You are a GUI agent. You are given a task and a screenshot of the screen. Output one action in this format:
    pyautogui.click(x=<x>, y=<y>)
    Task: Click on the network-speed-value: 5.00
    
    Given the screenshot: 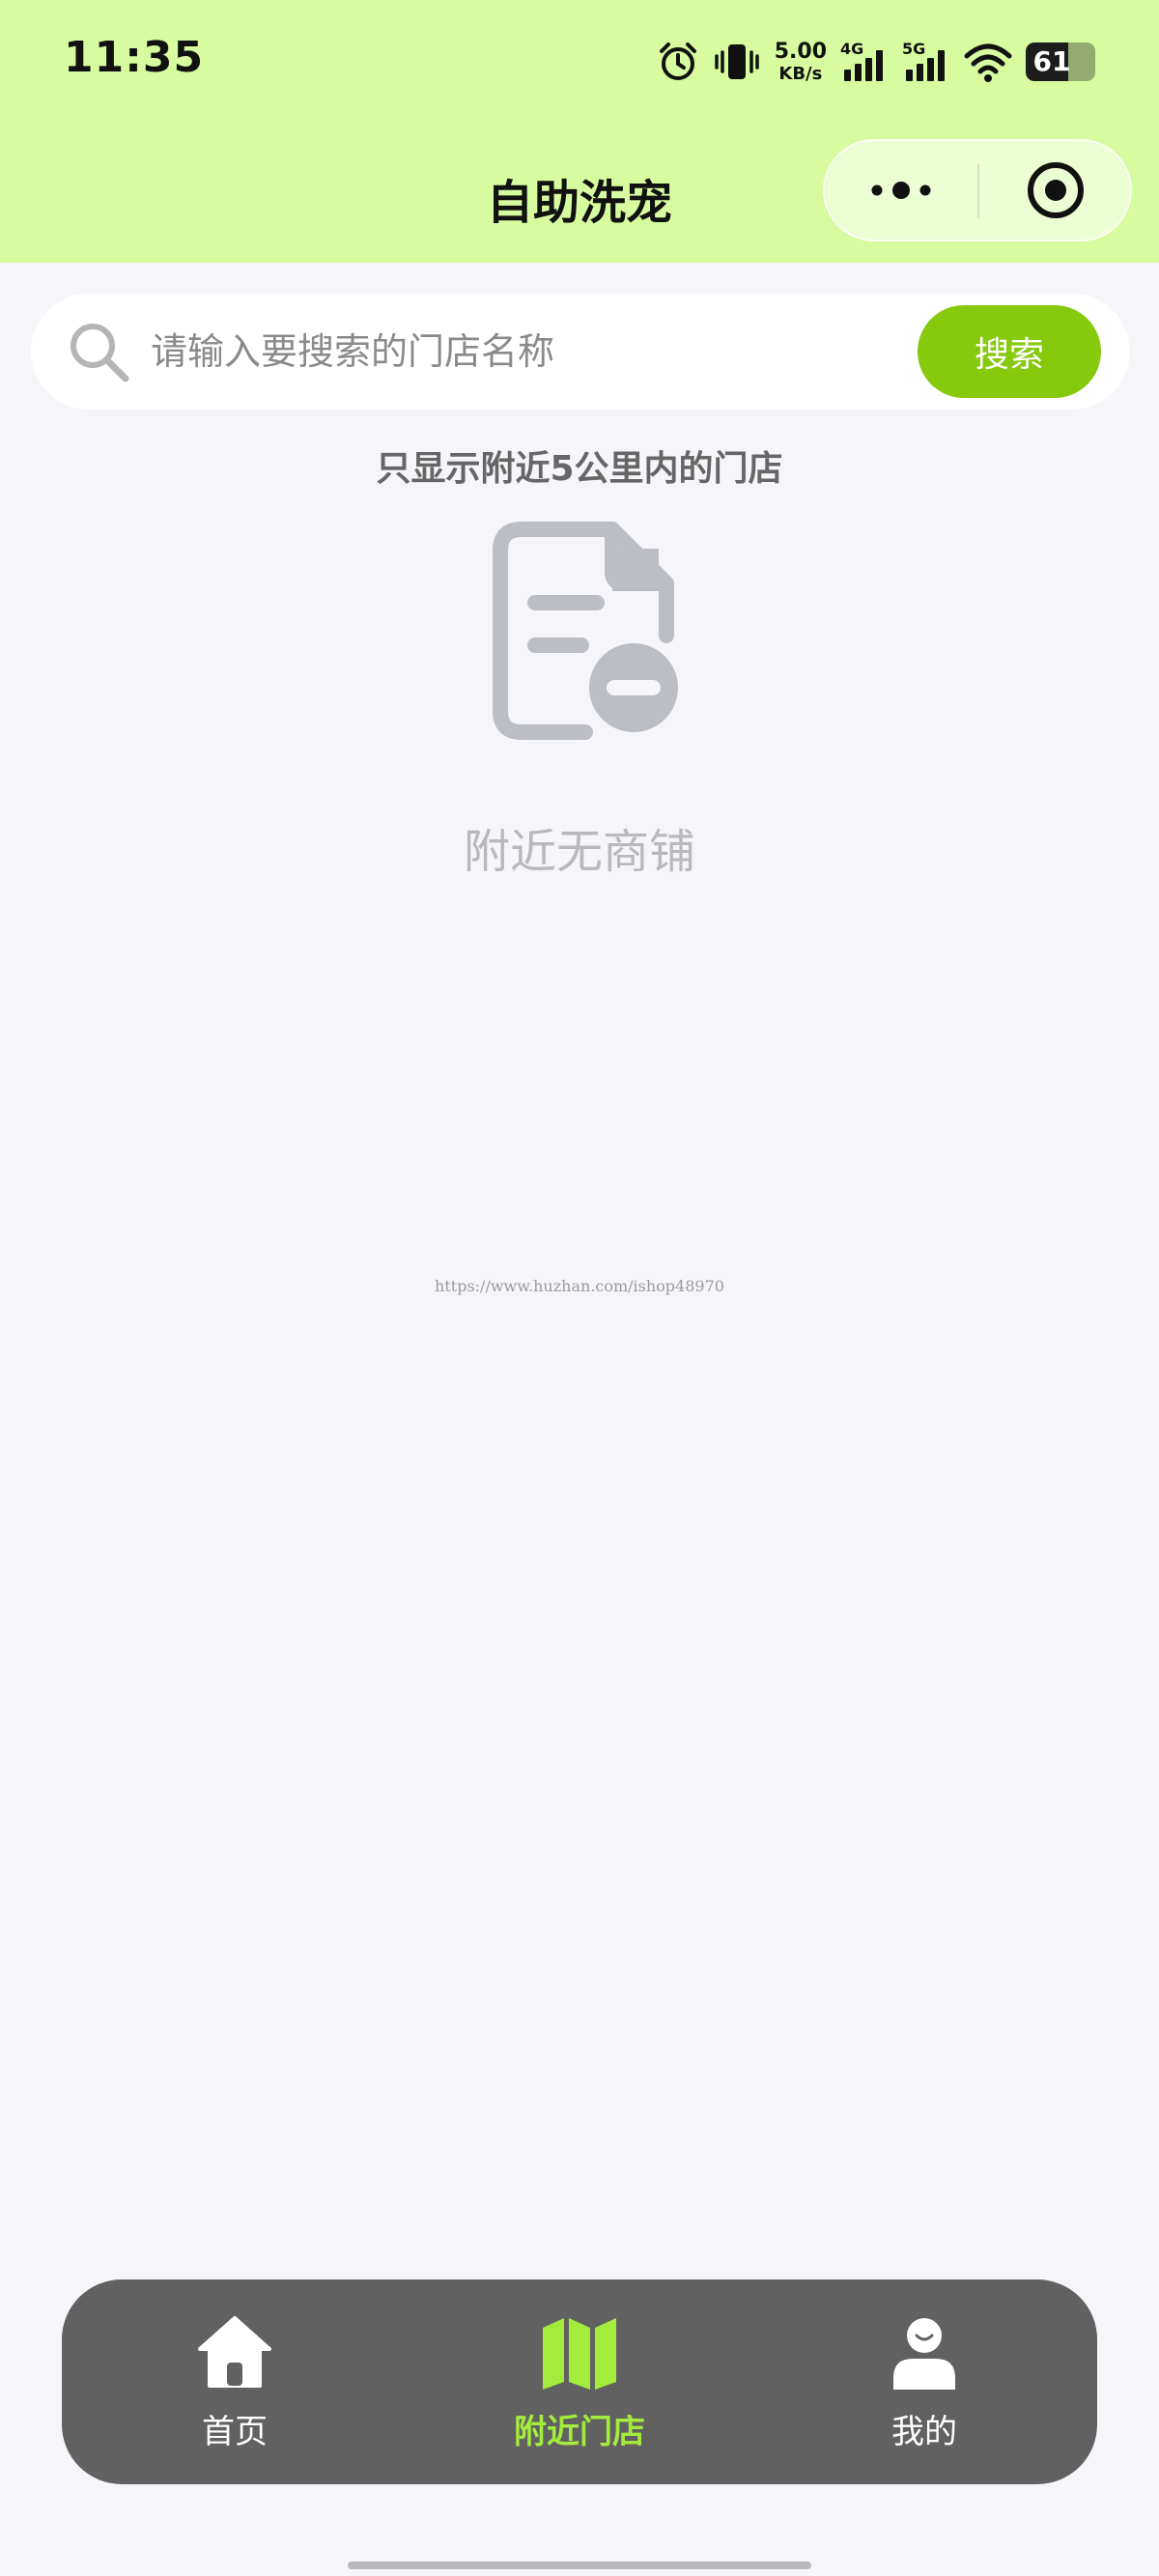 What is the action you would take?
    pyautogui.click(x=800, y=51)
    